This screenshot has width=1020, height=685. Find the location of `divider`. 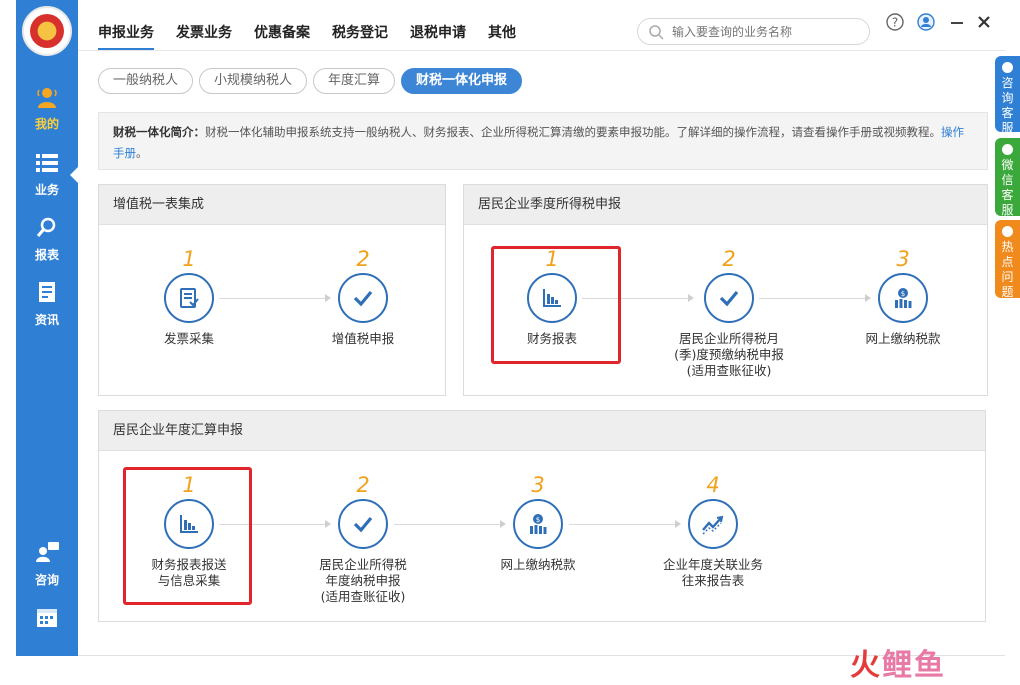

divider is located at coordinates (541, 50).